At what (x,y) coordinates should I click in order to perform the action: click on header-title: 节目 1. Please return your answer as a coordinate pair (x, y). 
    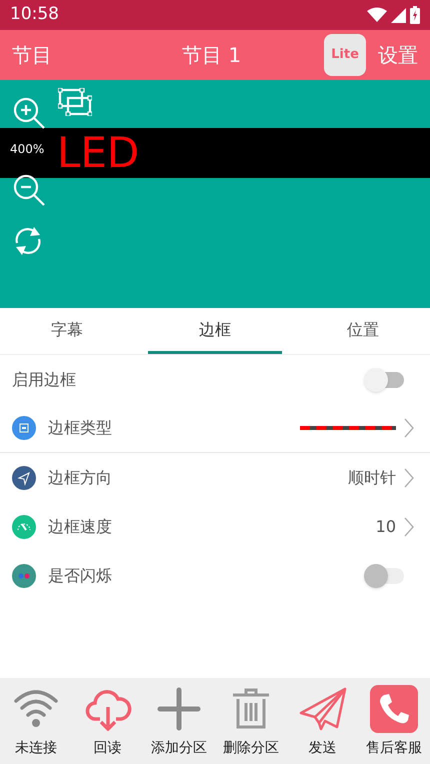
    Looking at the image, I should click on (212, 55).